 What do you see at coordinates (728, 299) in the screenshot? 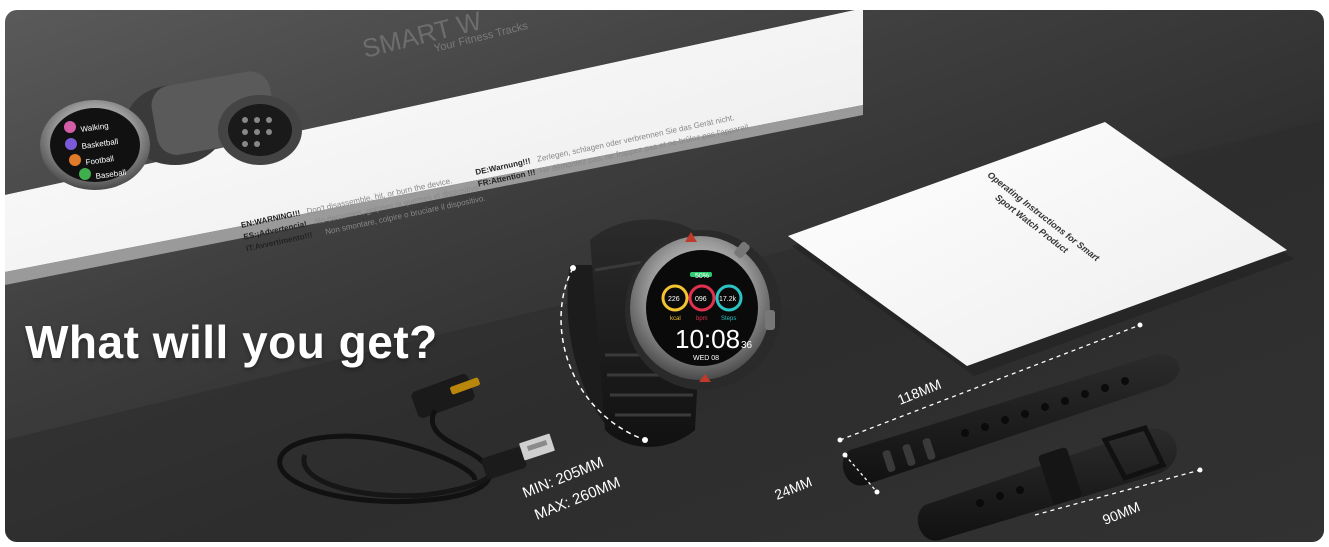
I see `watch-metric-3-value: 17.2k` at bounding box center [728, 299].